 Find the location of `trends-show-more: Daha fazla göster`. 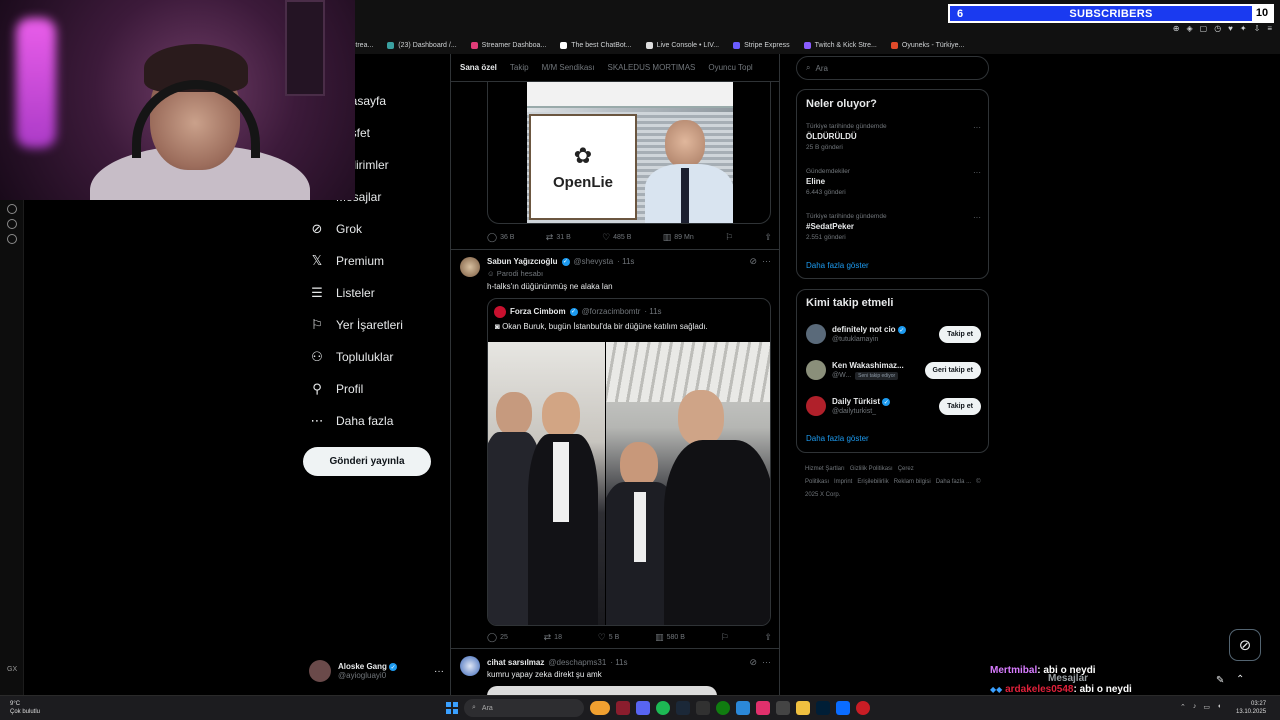

trends-show-more: Daha fazla göster is located at coordinates (837, 265).